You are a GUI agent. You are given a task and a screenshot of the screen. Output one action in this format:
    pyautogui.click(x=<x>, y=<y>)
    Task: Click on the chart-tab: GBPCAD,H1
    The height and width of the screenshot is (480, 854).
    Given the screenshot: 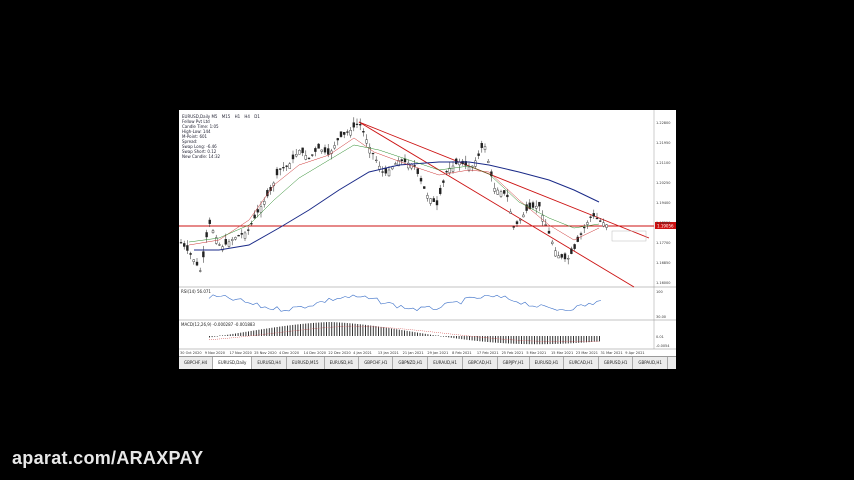 What is the action you would take?
    pyautogui.click(x=480, y=363)
    